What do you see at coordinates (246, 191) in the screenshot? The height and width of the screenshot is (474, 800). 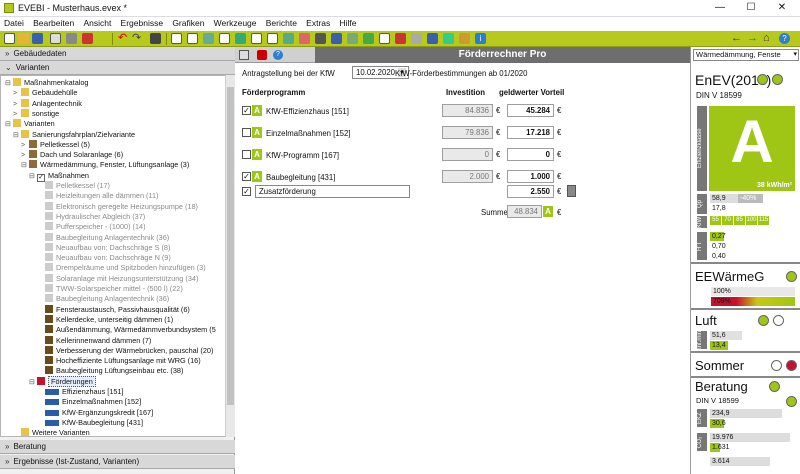 I see `extra-checkbox: ✓` at bounding box center [246, 191].